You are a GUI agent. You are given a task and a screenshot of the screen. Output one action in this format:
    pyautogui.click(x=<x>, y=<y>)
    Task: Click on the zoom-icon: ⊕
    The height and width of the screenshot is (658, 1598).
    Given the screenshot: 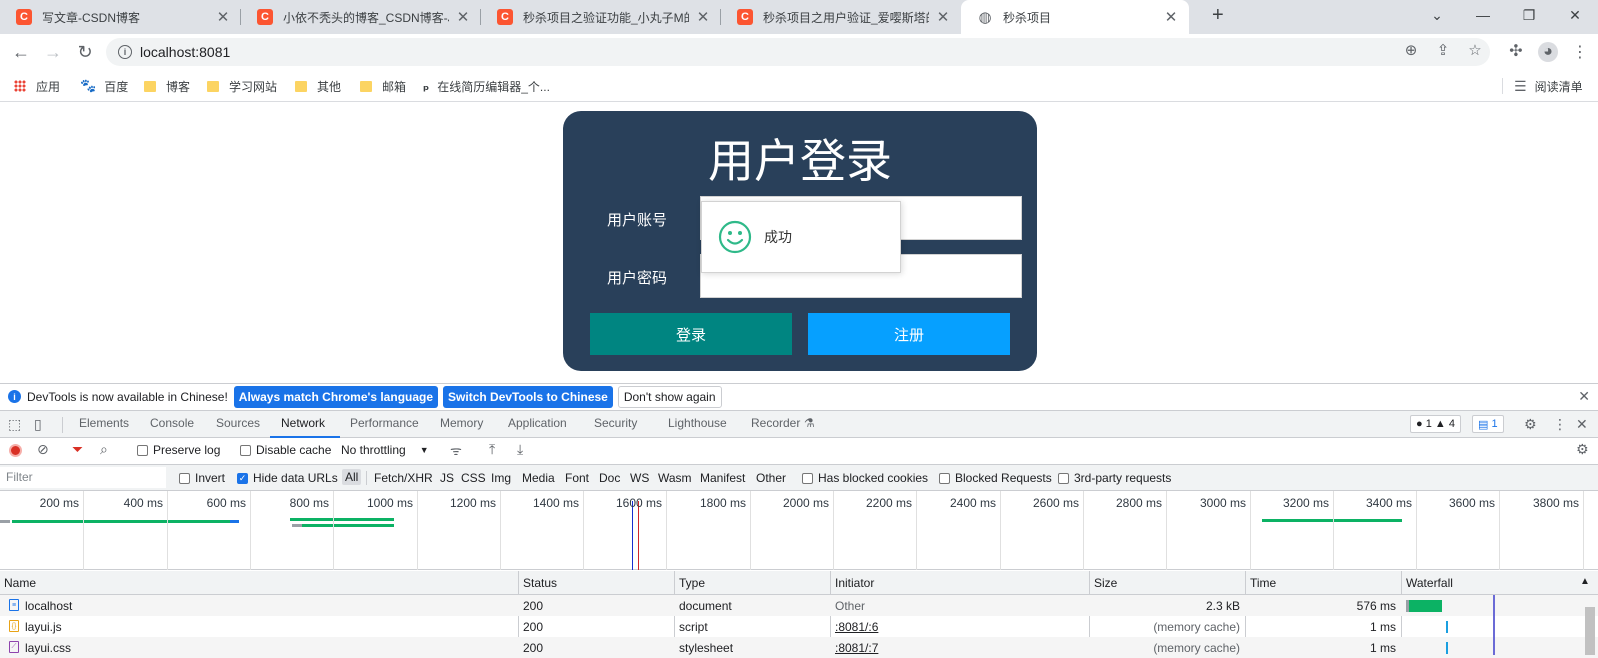 What is the action you would take?
    pyautogui.click(x=1411, y=50)
    